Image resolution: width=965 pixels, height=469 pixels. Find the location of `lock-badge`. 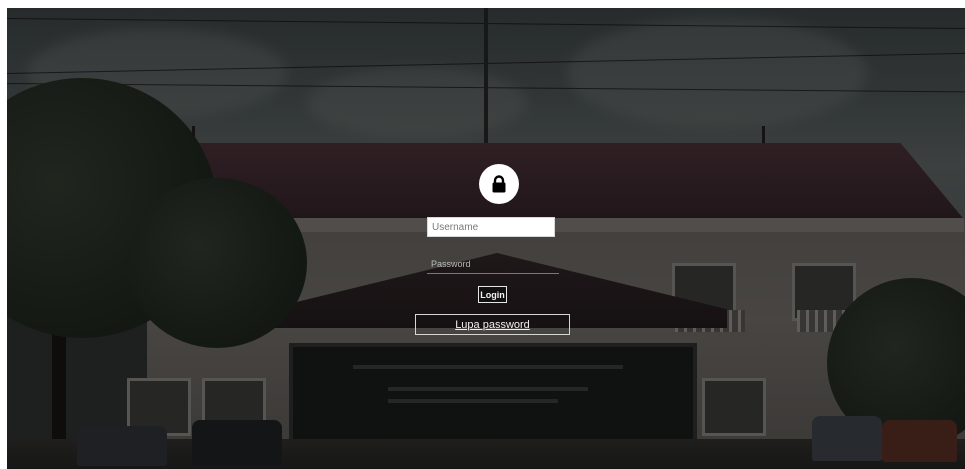

lock-badge is located at coordinates (499, 184).